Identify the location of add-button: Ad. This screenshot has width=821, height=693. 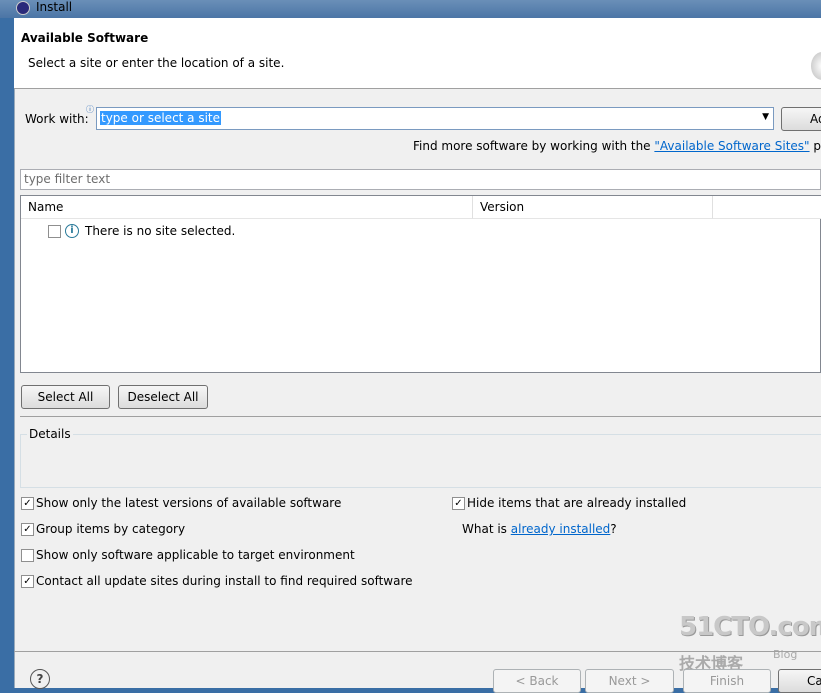
(801, 119).